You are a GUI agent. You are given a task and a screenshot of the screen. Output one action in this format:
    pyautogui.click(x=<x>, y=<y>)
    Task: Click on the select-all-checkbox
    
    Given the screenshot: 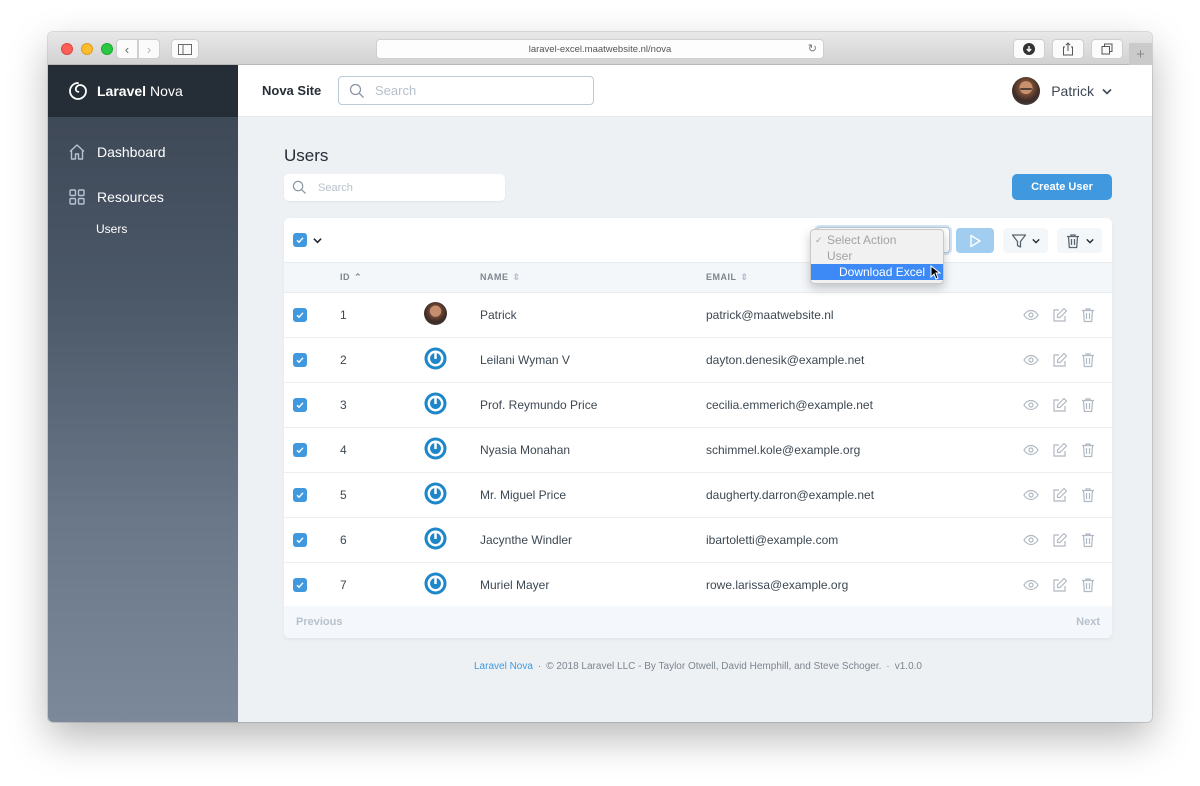 What is the action you would take?
    pyautogui.click(x=300, y=240)
    